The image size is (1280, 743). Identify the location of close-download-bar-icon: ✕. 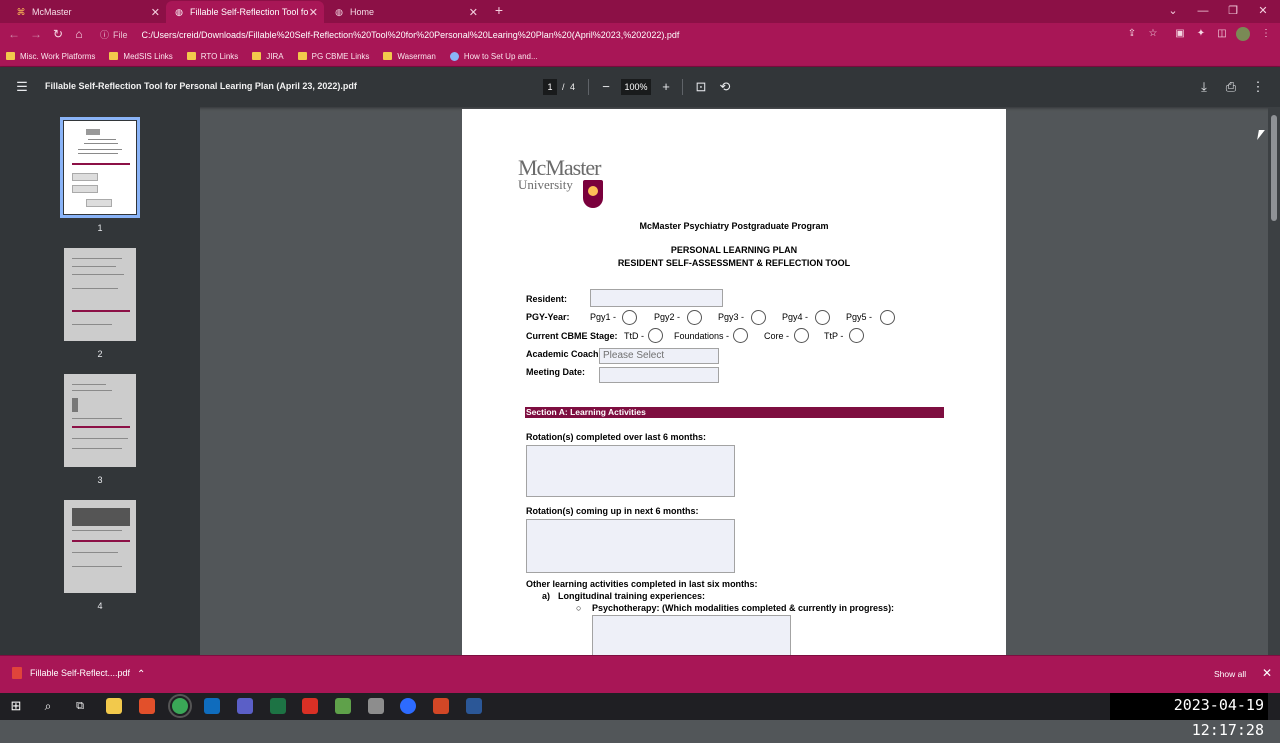
(1267, 673).